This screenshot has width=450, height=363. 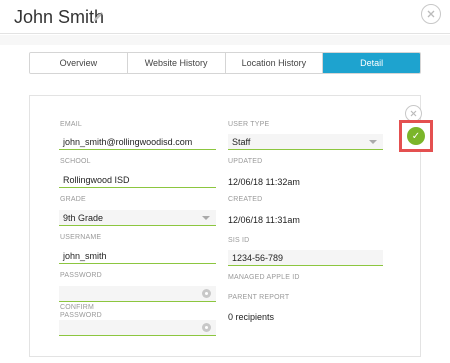 What do you see at coordinates (137, 294) in the screenshot?
I see `password-field` at bounding box center [137, 294].